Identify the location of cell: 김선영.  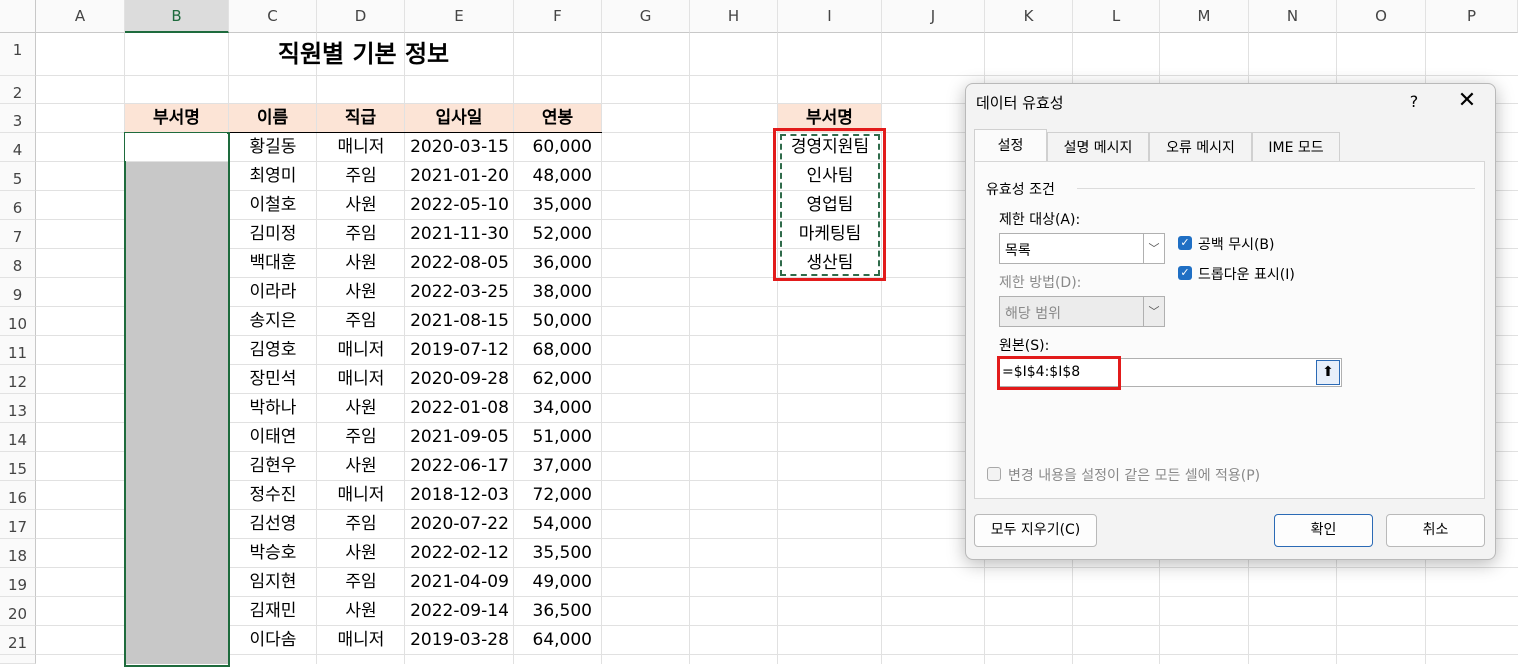
(273, 524).